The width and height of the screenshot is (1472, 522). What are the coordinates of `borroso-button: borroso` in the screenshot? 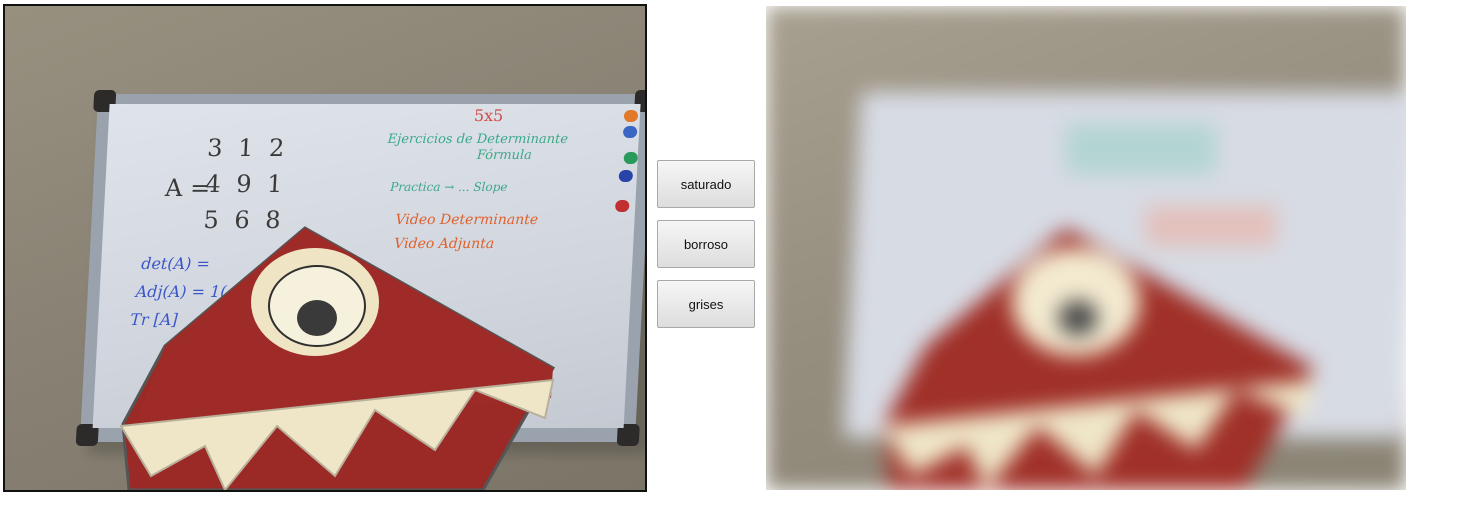 It's located at (706, 244).